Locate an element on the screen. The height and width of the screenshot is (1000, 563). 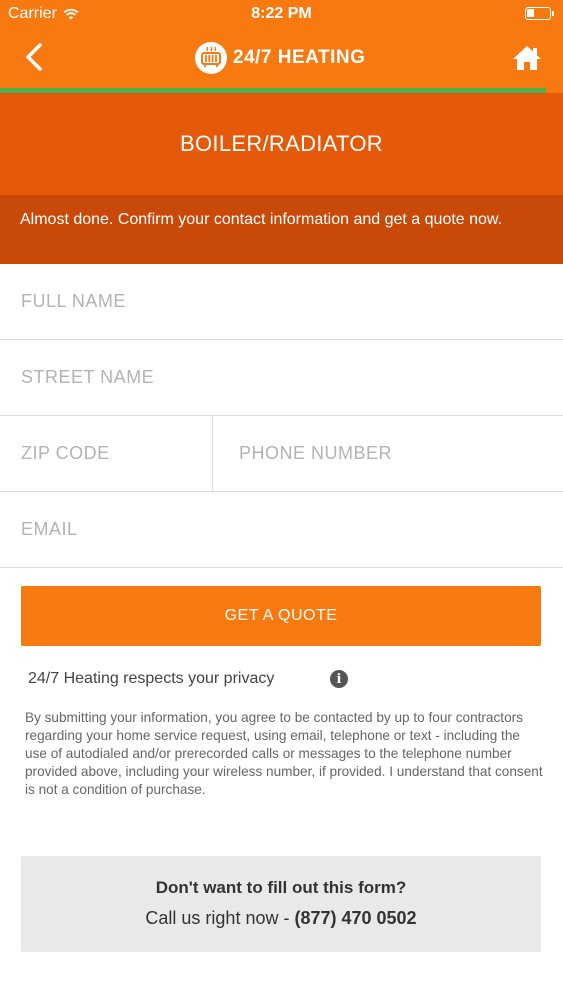
full-name-input is located at coordinates (281, 301).